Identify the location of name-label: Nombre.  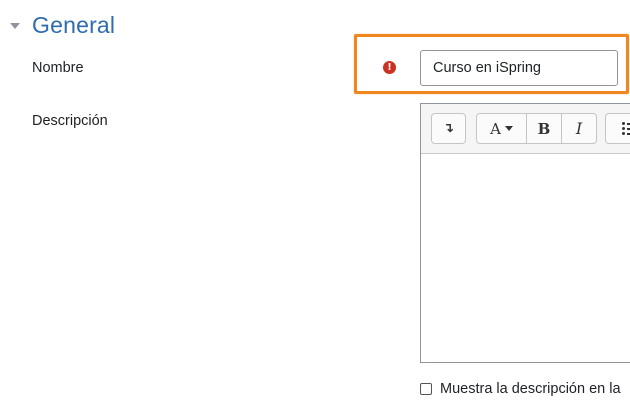
(58, 68).